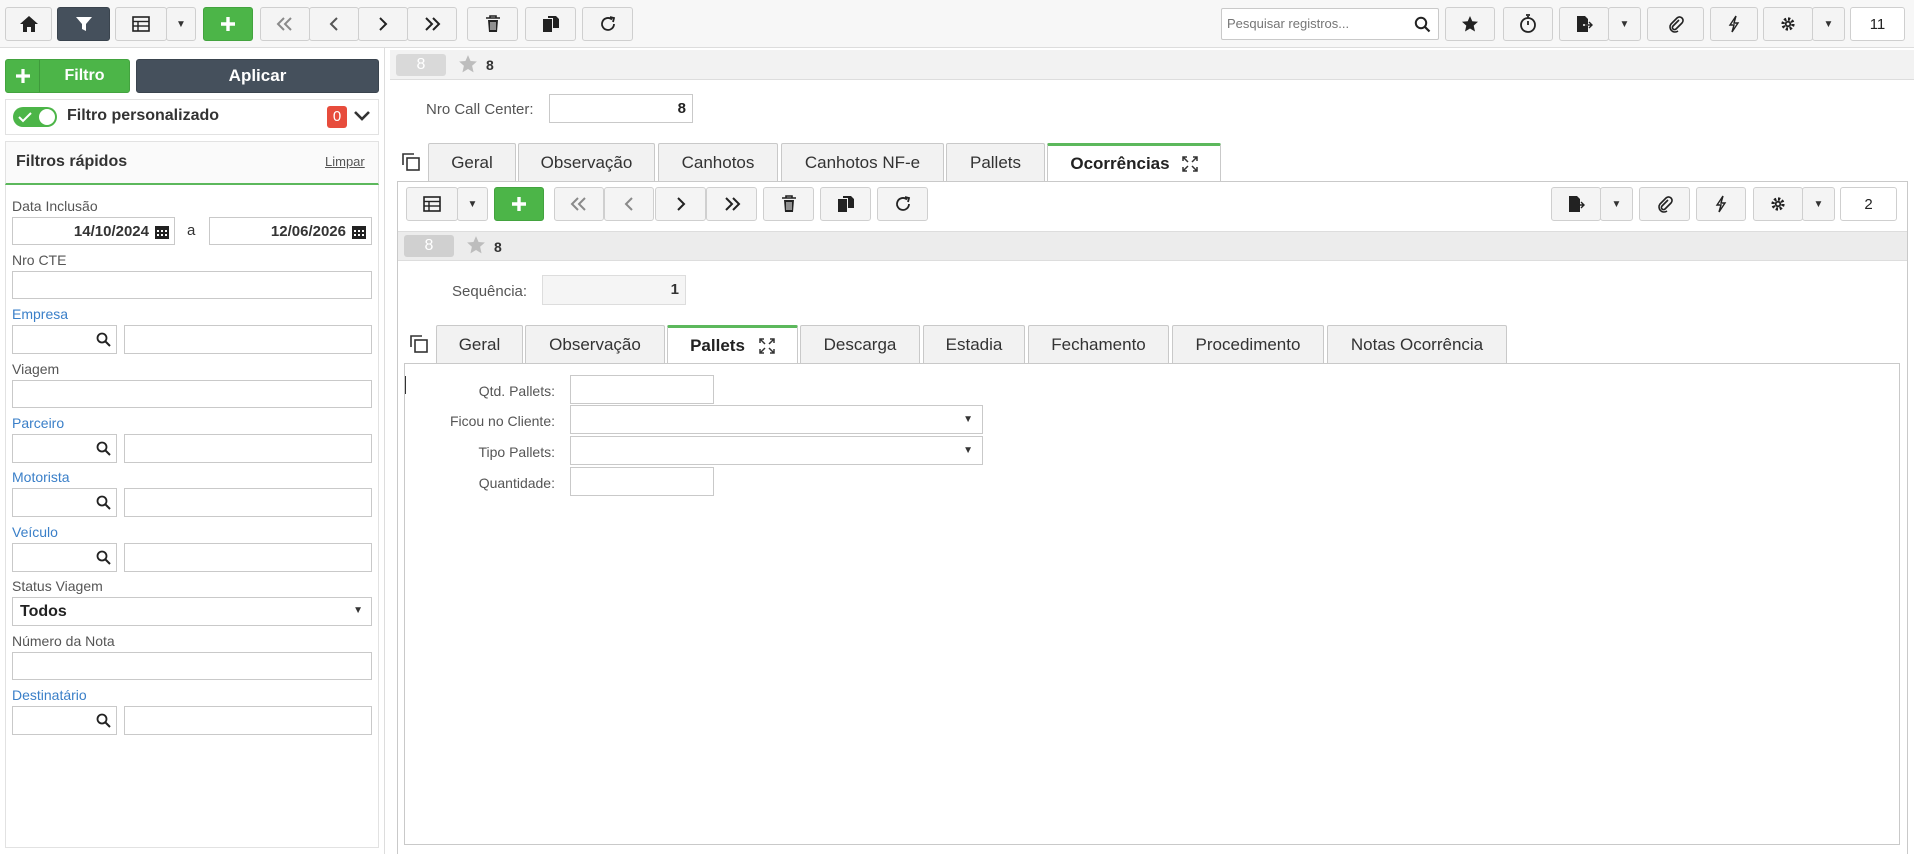 The image size is (1914, 854). What do you see at coordinates (432, 204) in the screenshot?
I see `sub-grid-view-button` at bounding box center [432, 204].